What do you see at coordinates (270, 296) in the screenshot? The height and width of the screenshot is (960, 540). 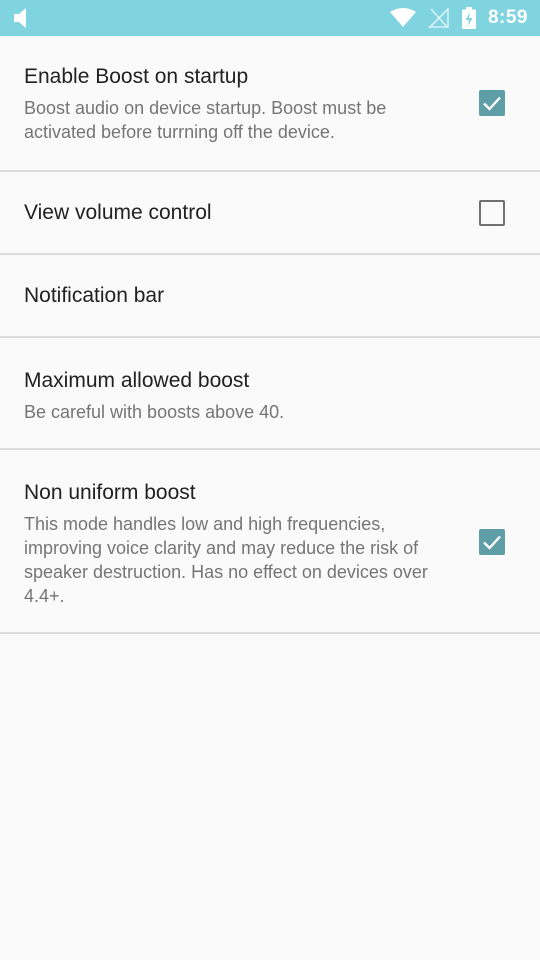 I see `setting-notification-bar: Notification bar` at bounding box center [270, 296].